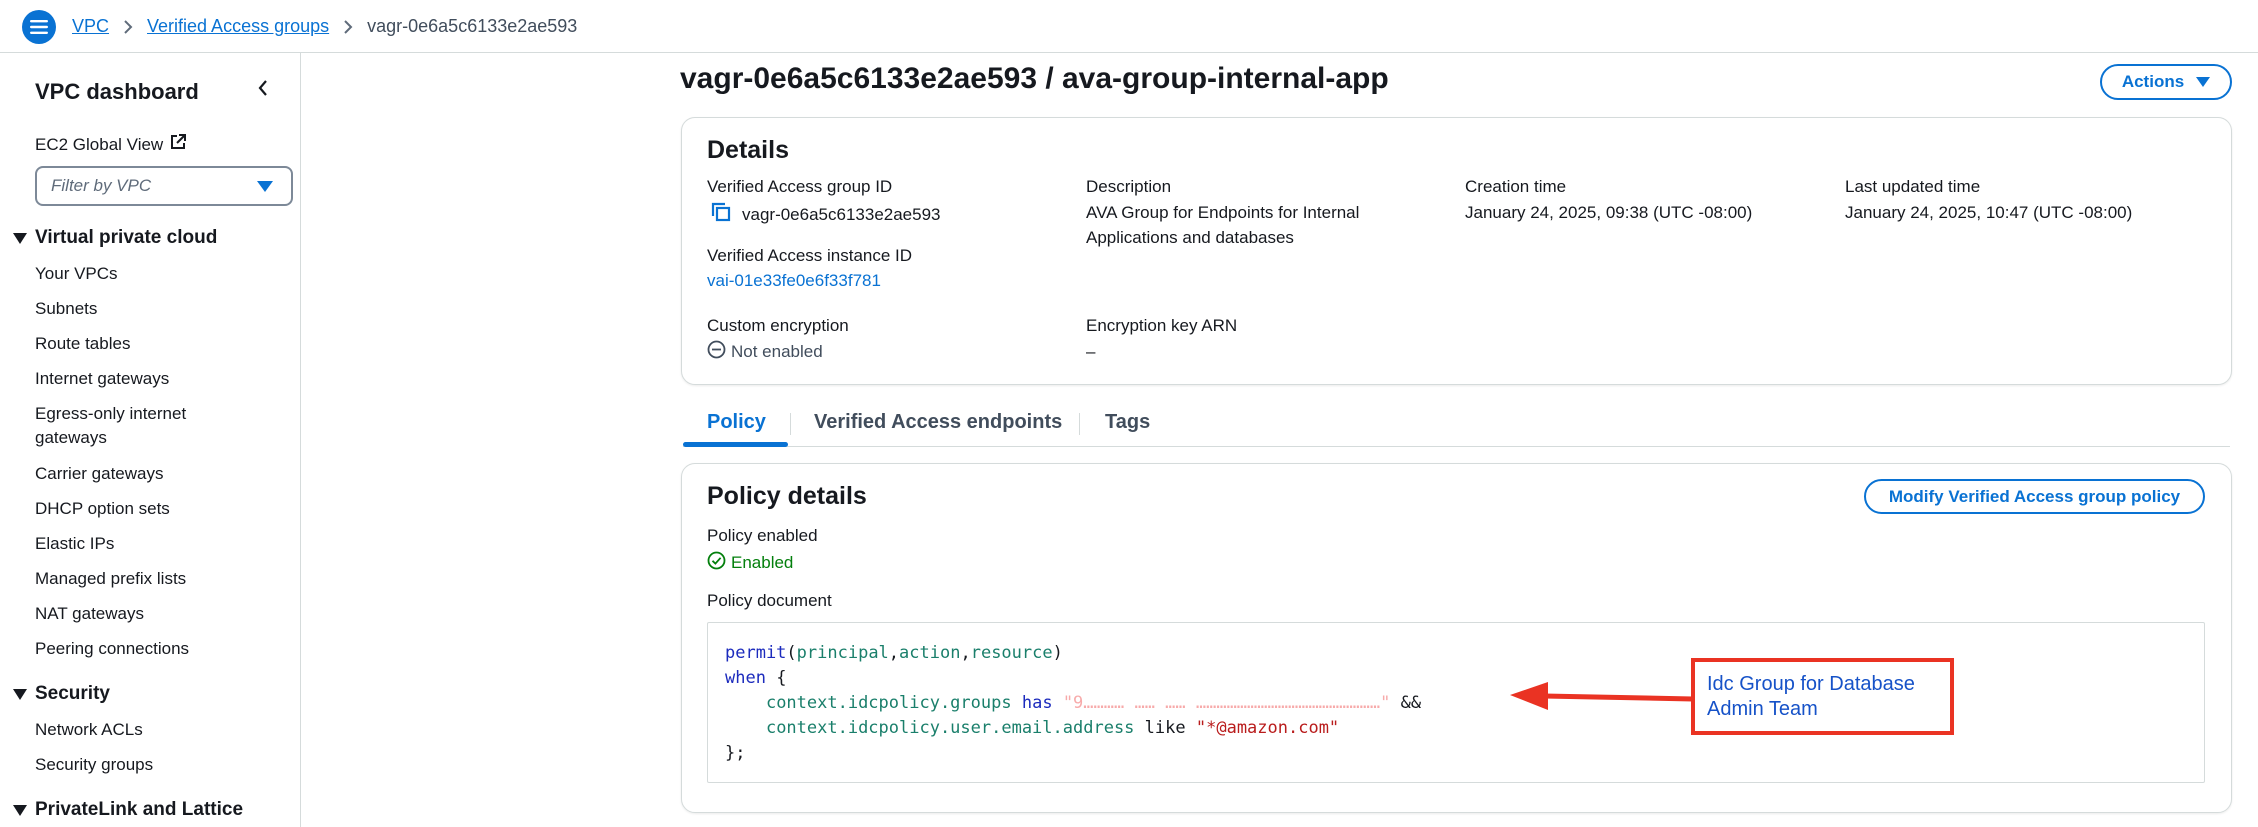 This screenshot has height=827, width=2258. What do you see at coordinates (150, 474) in the screenshot?
I see `sidebar-item-carrier-gateways: Carrier gateways` at bounding box center [150, 474].